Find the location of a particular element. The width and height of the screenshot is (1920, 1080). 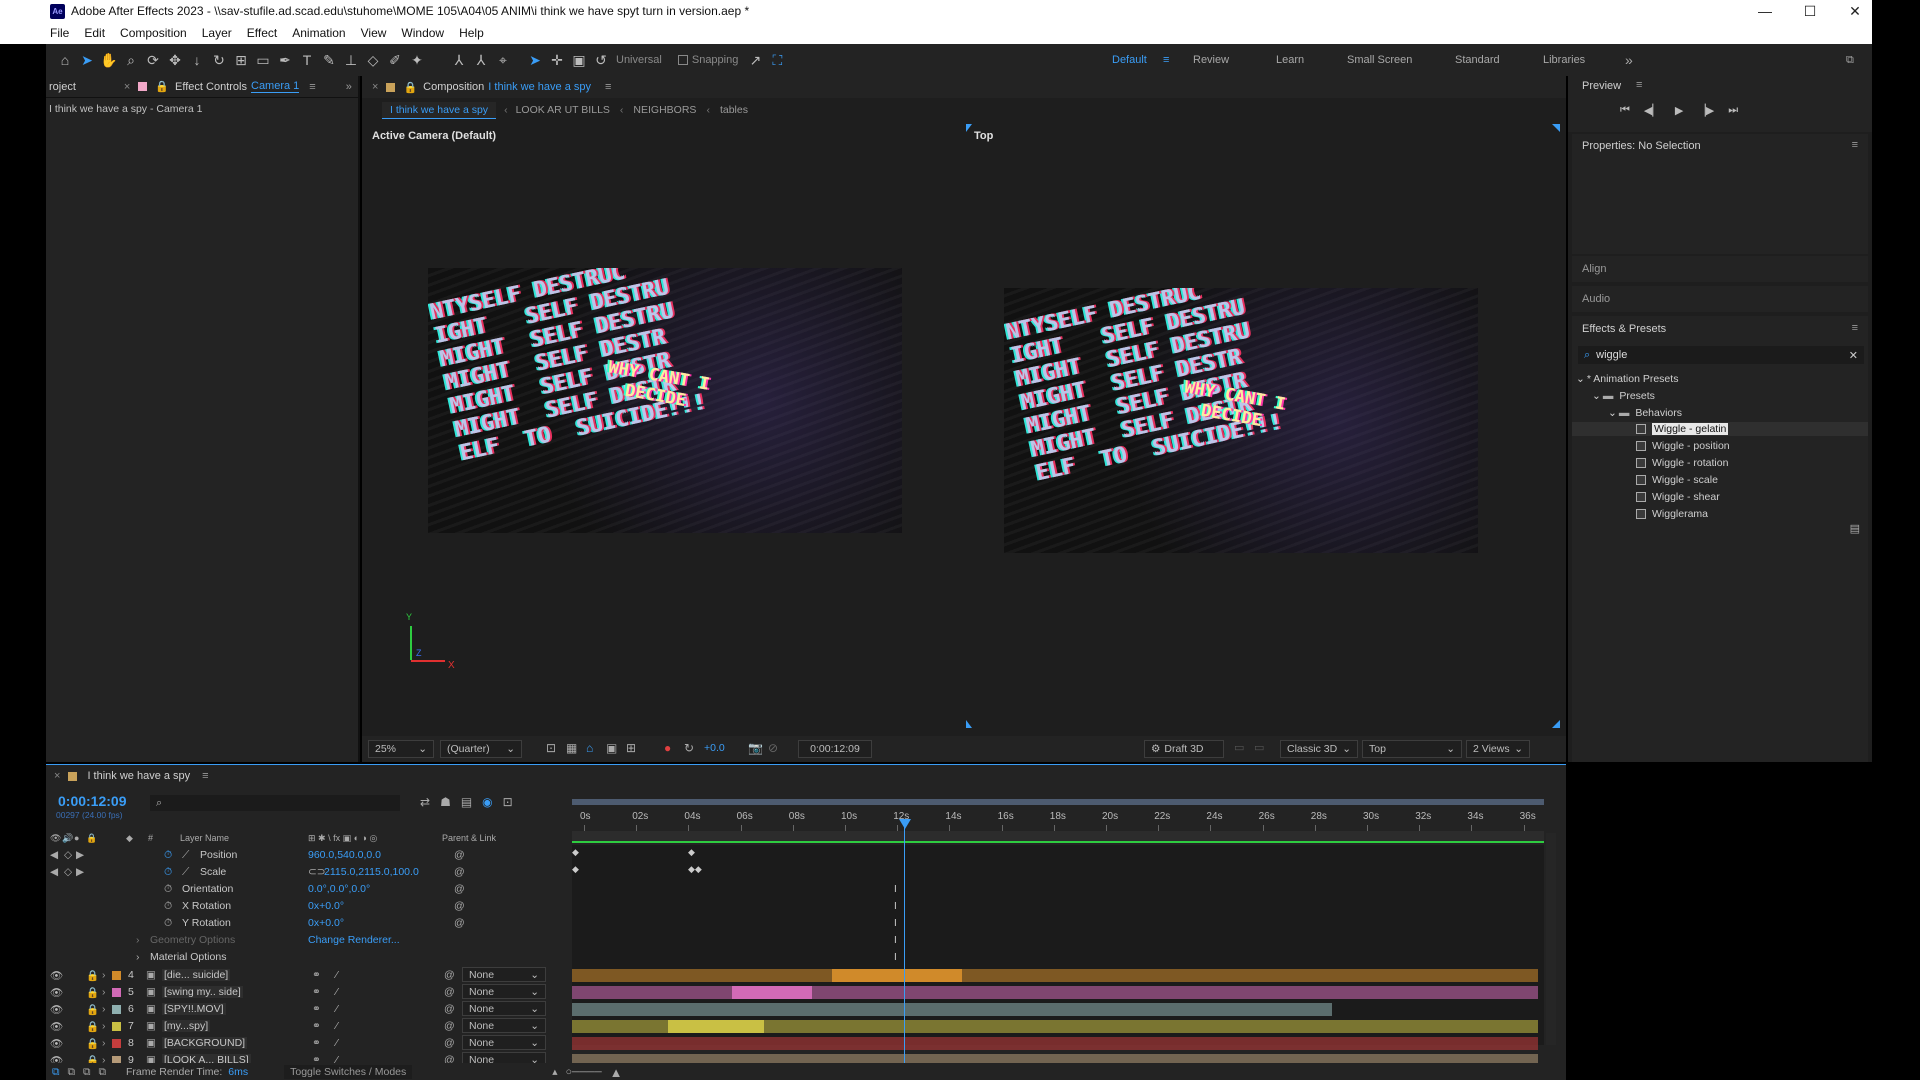

magnification-dropdown: 25% ⌄ is located at coordinates (401, 749).